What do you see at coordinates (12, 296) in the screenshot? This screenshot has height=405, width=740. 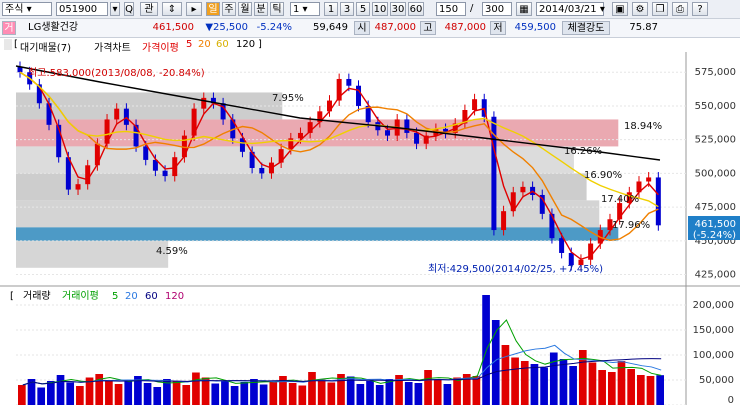 I see `volume-legend-item: [` at bounding box center [12, 296].